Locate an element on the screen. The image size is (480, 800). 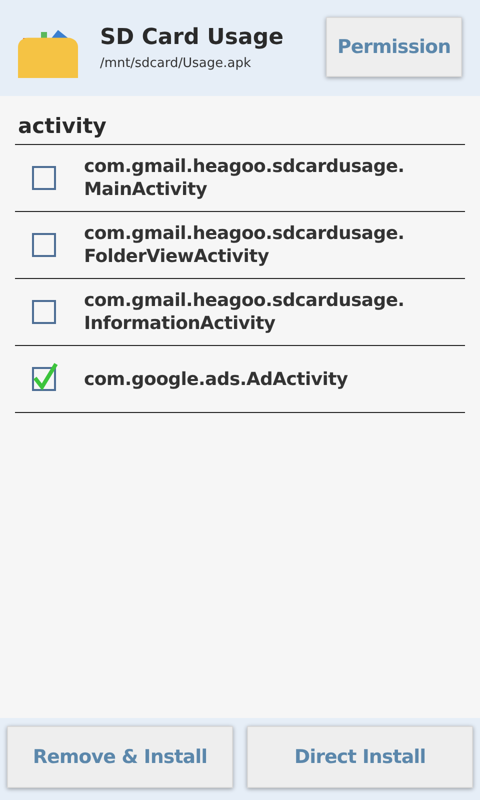
activity-name: com.google.ads.AdActivity is located at coordinates (216, 379).